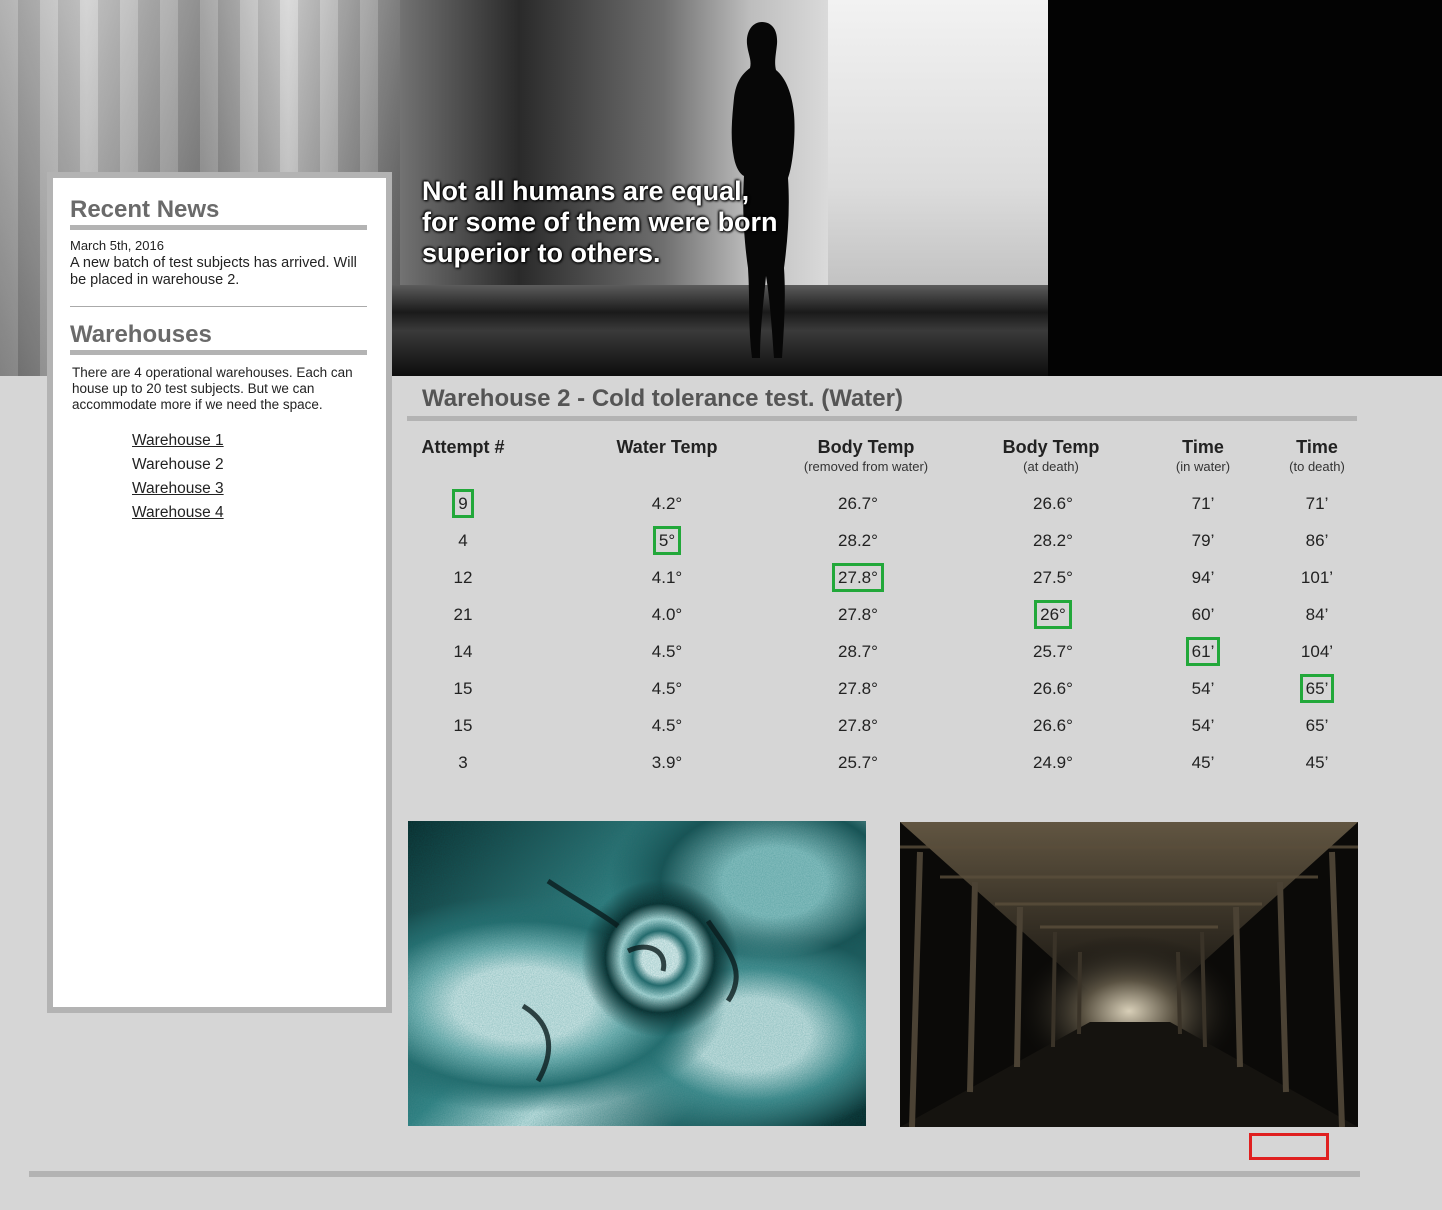 The width and height of the screenshot is (1442, 1210). I want to click on column-header-body-temp-death: Body Temp (at death), so click(1051, 455).